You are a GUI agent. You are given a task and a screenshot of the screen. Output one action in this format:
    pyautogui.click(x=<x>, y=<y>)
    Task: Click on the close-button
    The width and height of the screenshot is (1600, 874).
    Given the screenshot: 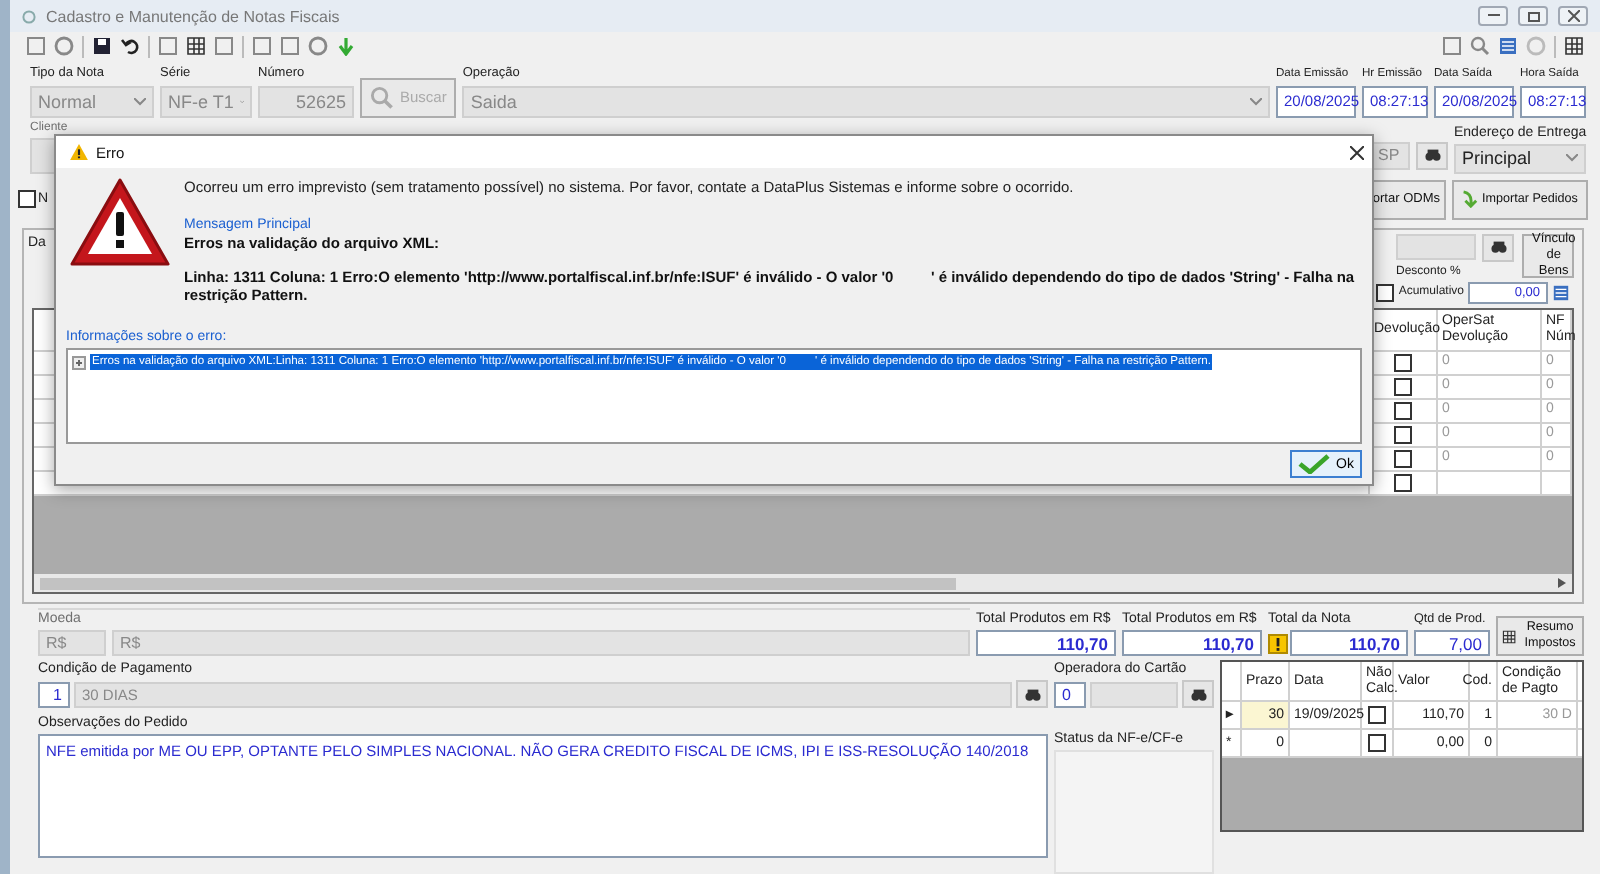 What is the action you would take?
    pyautogui.click(x=1573, y=16)
    